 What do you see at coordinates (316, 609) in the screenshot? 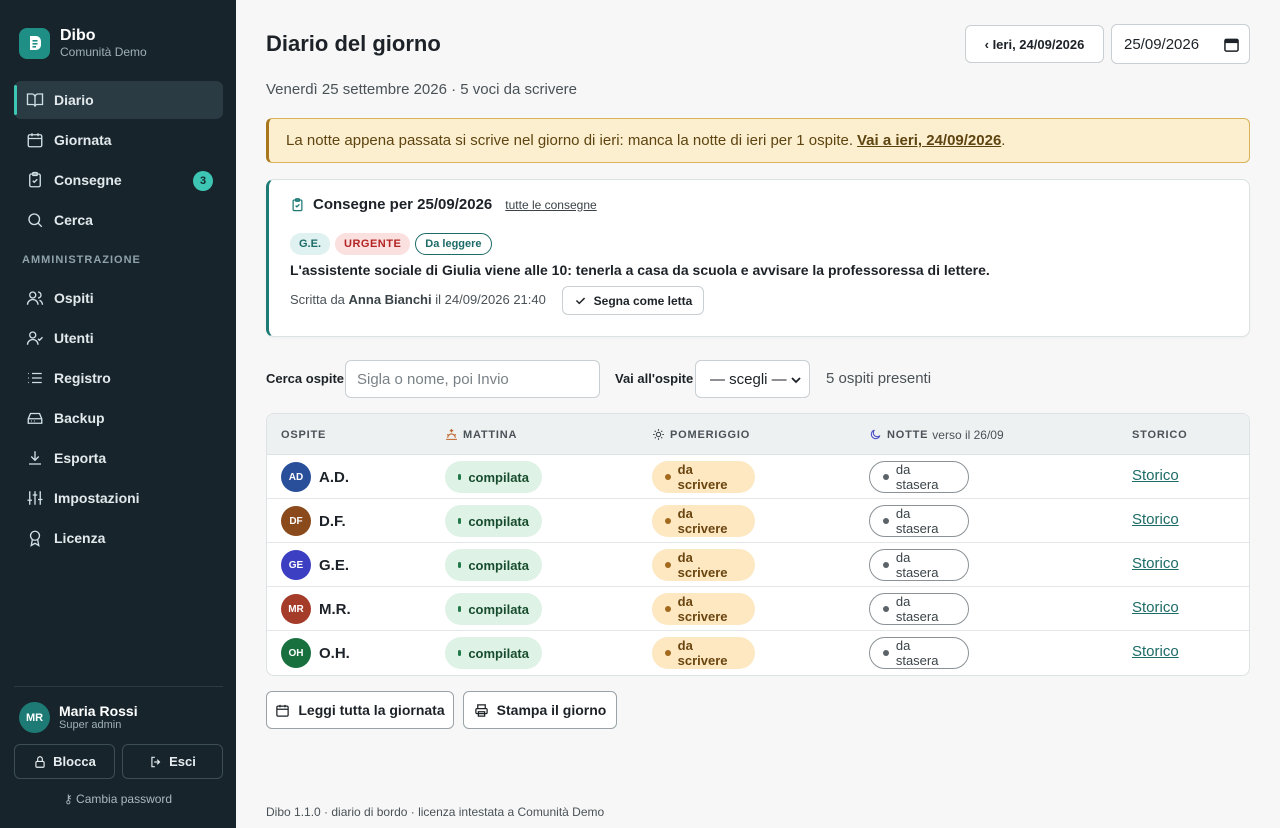
I see `guest-cell: MR M.R.` at bounding box center [316, 609].